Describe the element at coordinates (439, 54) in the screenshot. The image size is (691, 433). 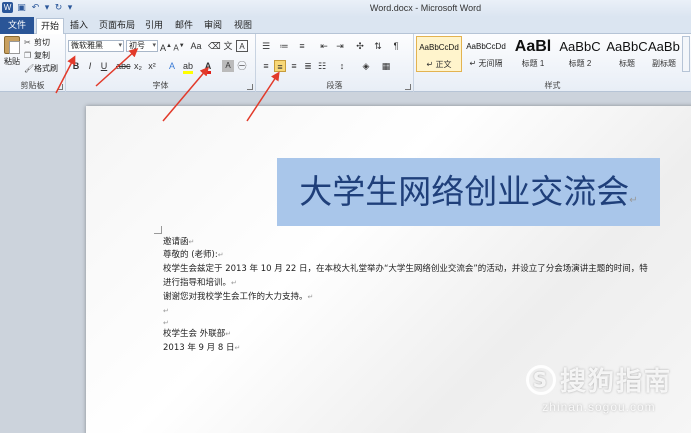
I see `style-normal: AaBbCcDd ↵ 正文` at that location.